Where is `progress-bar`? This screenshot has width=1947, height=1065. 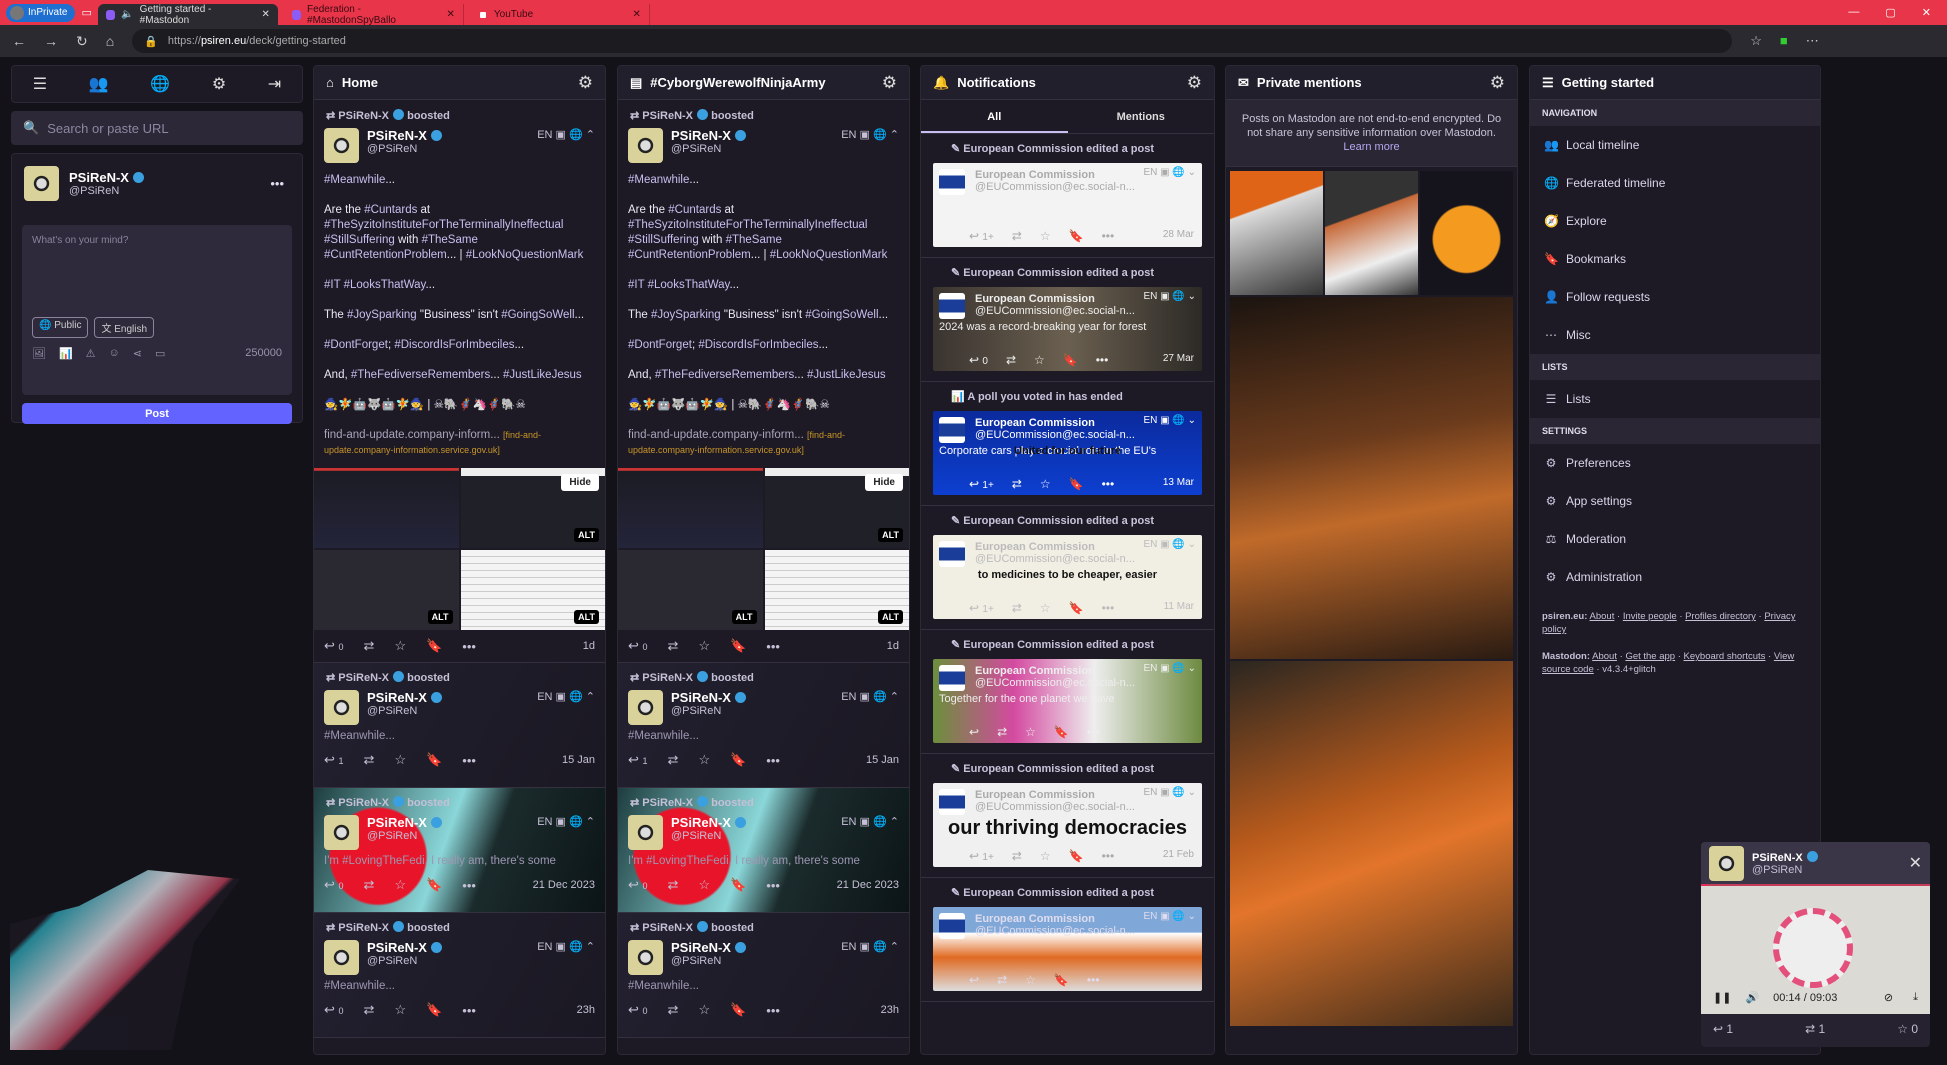
progress-bar is located at coordinates (1704, 885).